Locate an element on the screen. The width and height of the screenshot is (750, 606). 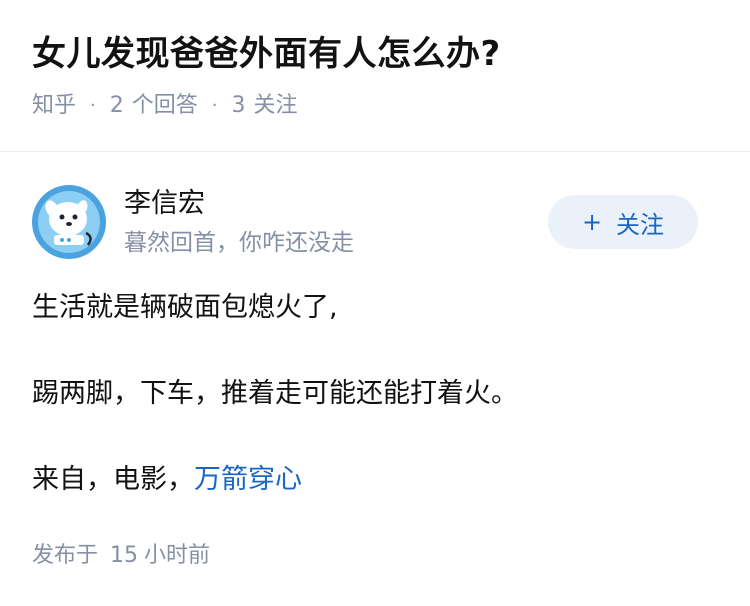
follows-count: 3 is located at coordinates (238, 105).